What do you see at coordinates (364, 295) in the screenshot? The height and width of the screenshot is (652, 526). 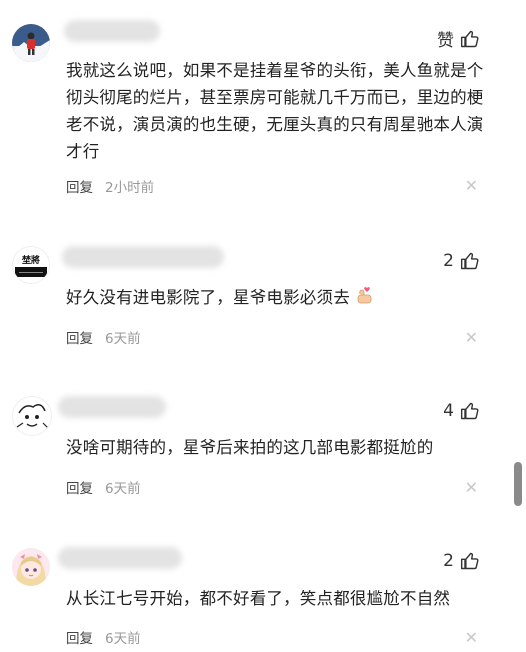 I see `finger-heart-emoji-icon` at bounding box center [364, 295].